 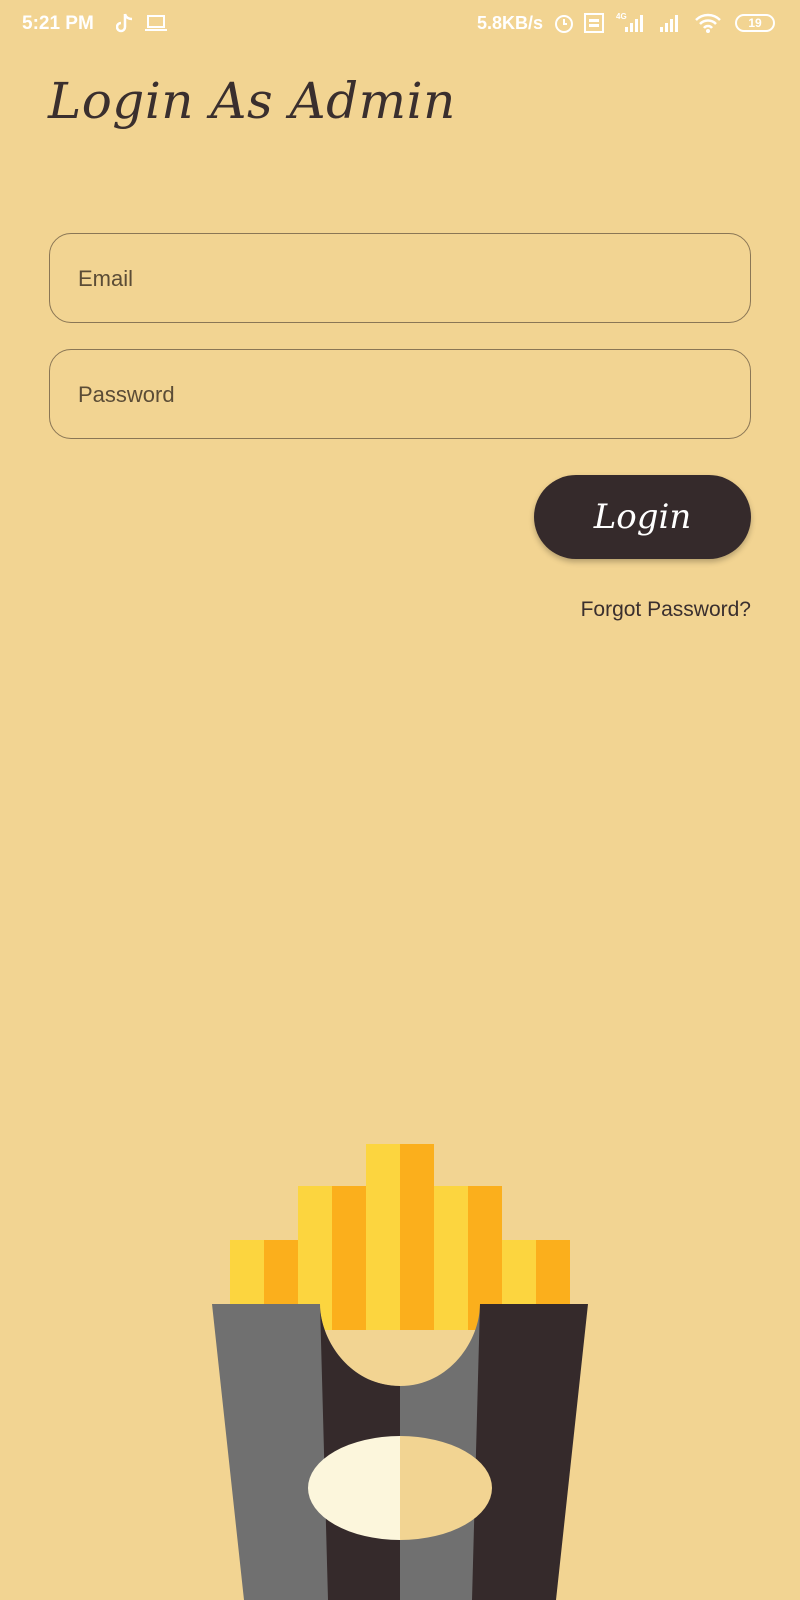 I want to click on password-field, so click(x=398, y=395).